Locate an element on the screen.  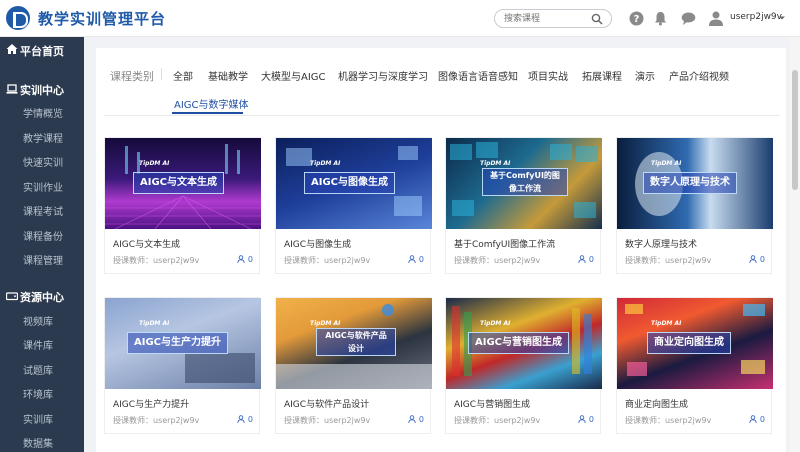
help-icon: ? is located at coordinates (636, 18).